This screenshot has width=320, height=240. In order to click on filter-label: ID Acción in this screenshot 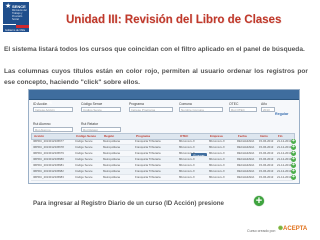, I will do `click(40, 104)`.